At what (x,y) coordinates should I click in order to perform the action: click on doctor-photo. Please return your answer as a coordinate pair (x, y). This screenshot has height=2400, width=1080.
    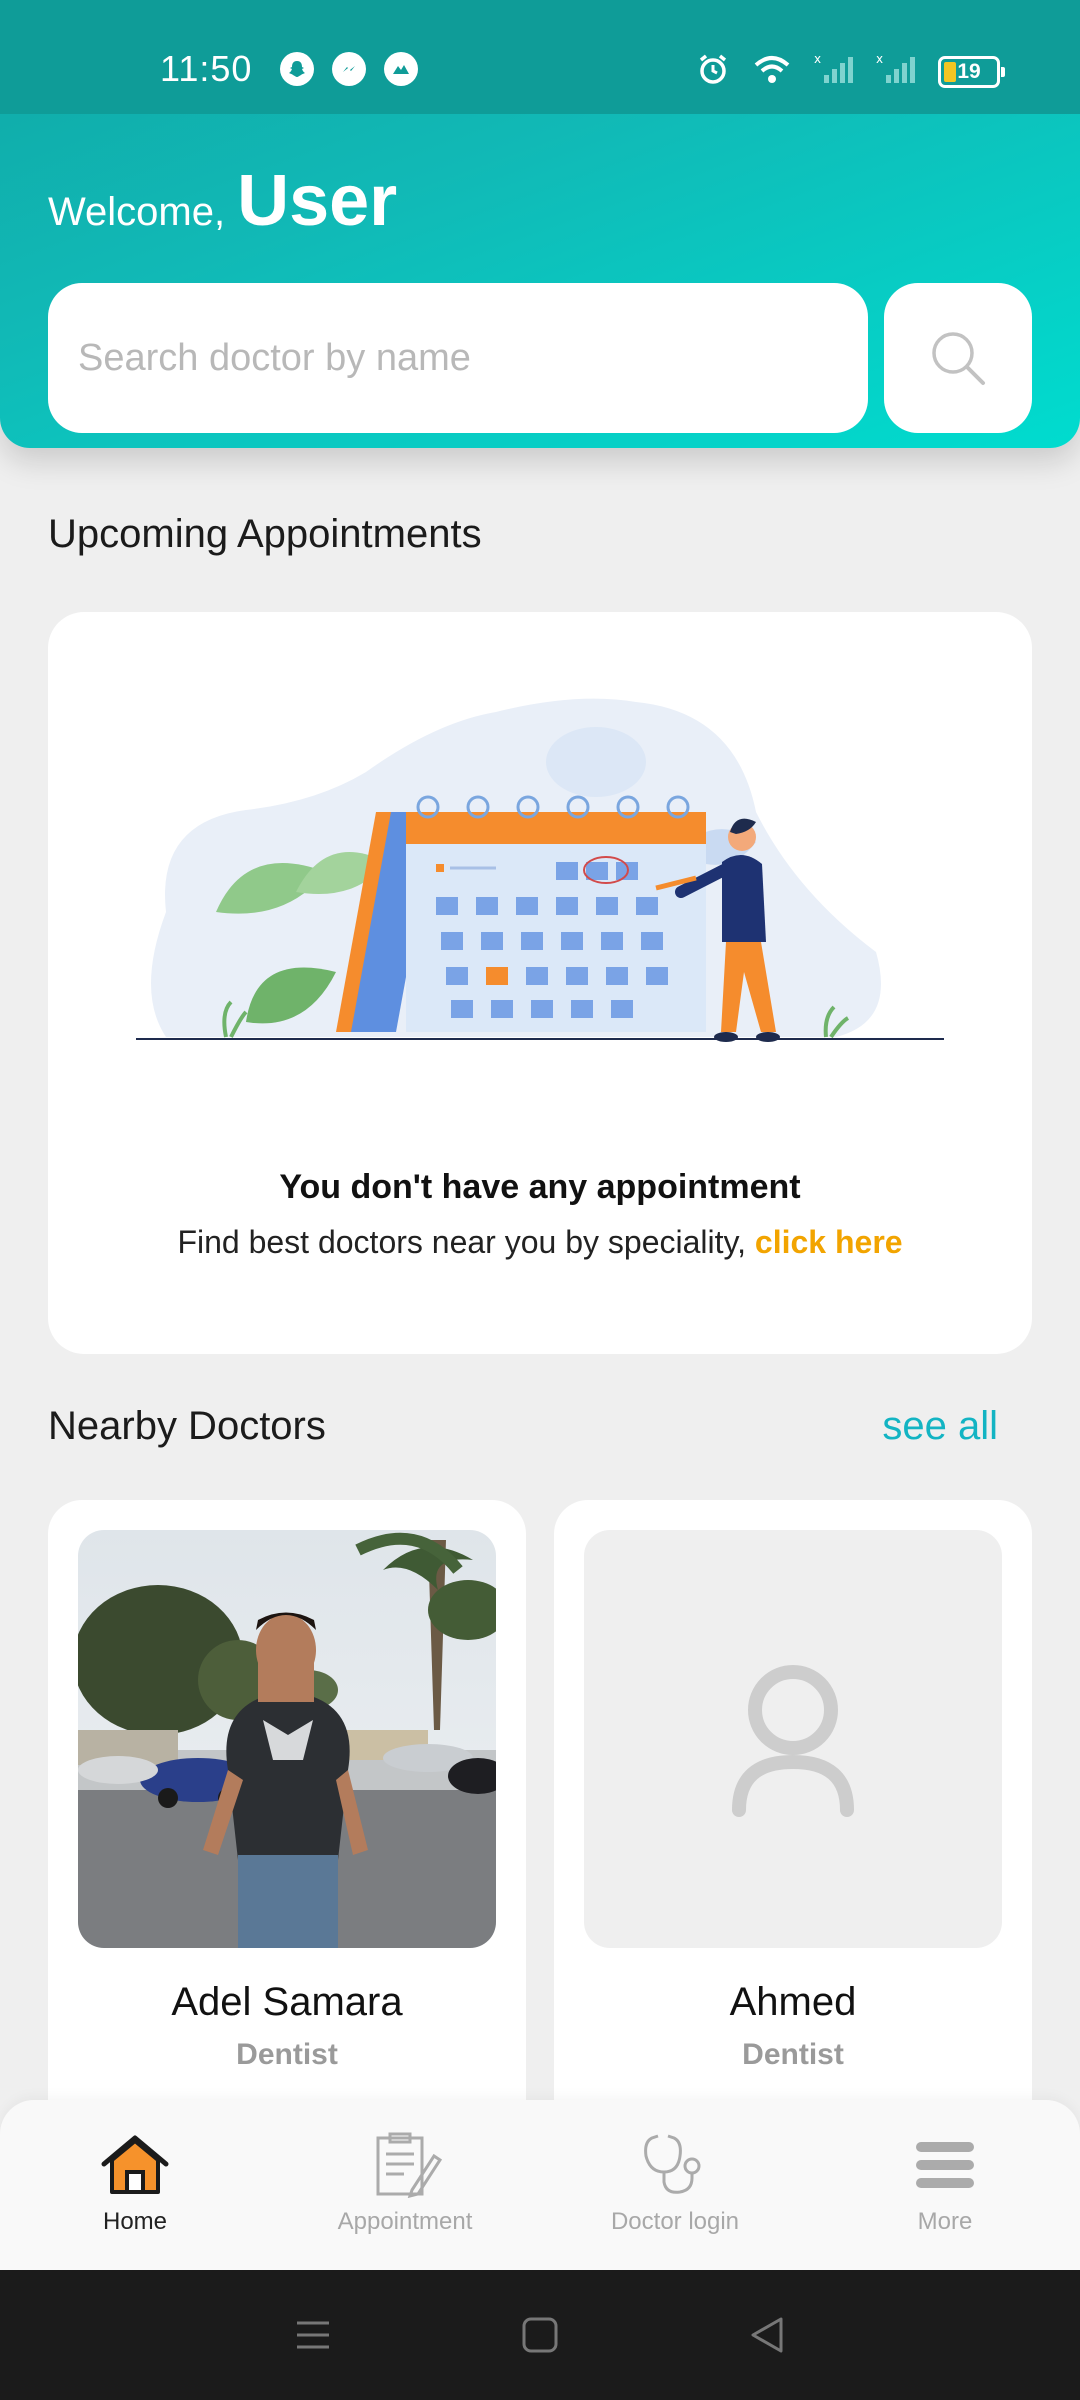
    Looking at the image, I should click on (287, 1739).